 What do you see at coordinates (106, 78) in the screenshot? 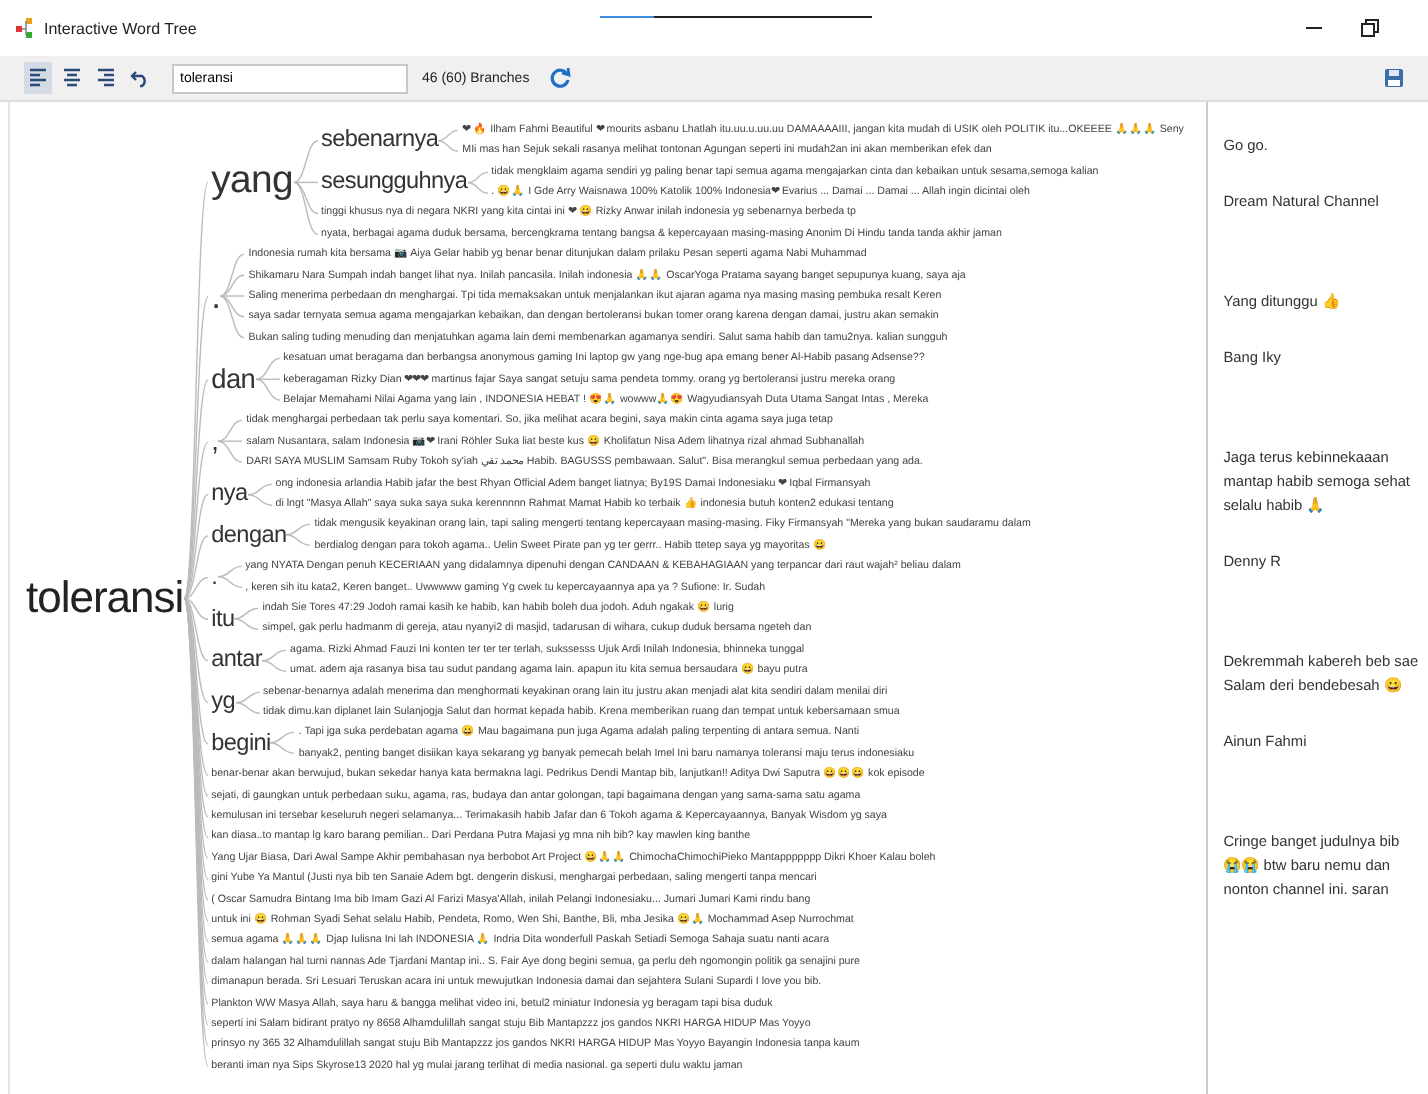
I see `align-right-icon` at bounding box center [106, 78].